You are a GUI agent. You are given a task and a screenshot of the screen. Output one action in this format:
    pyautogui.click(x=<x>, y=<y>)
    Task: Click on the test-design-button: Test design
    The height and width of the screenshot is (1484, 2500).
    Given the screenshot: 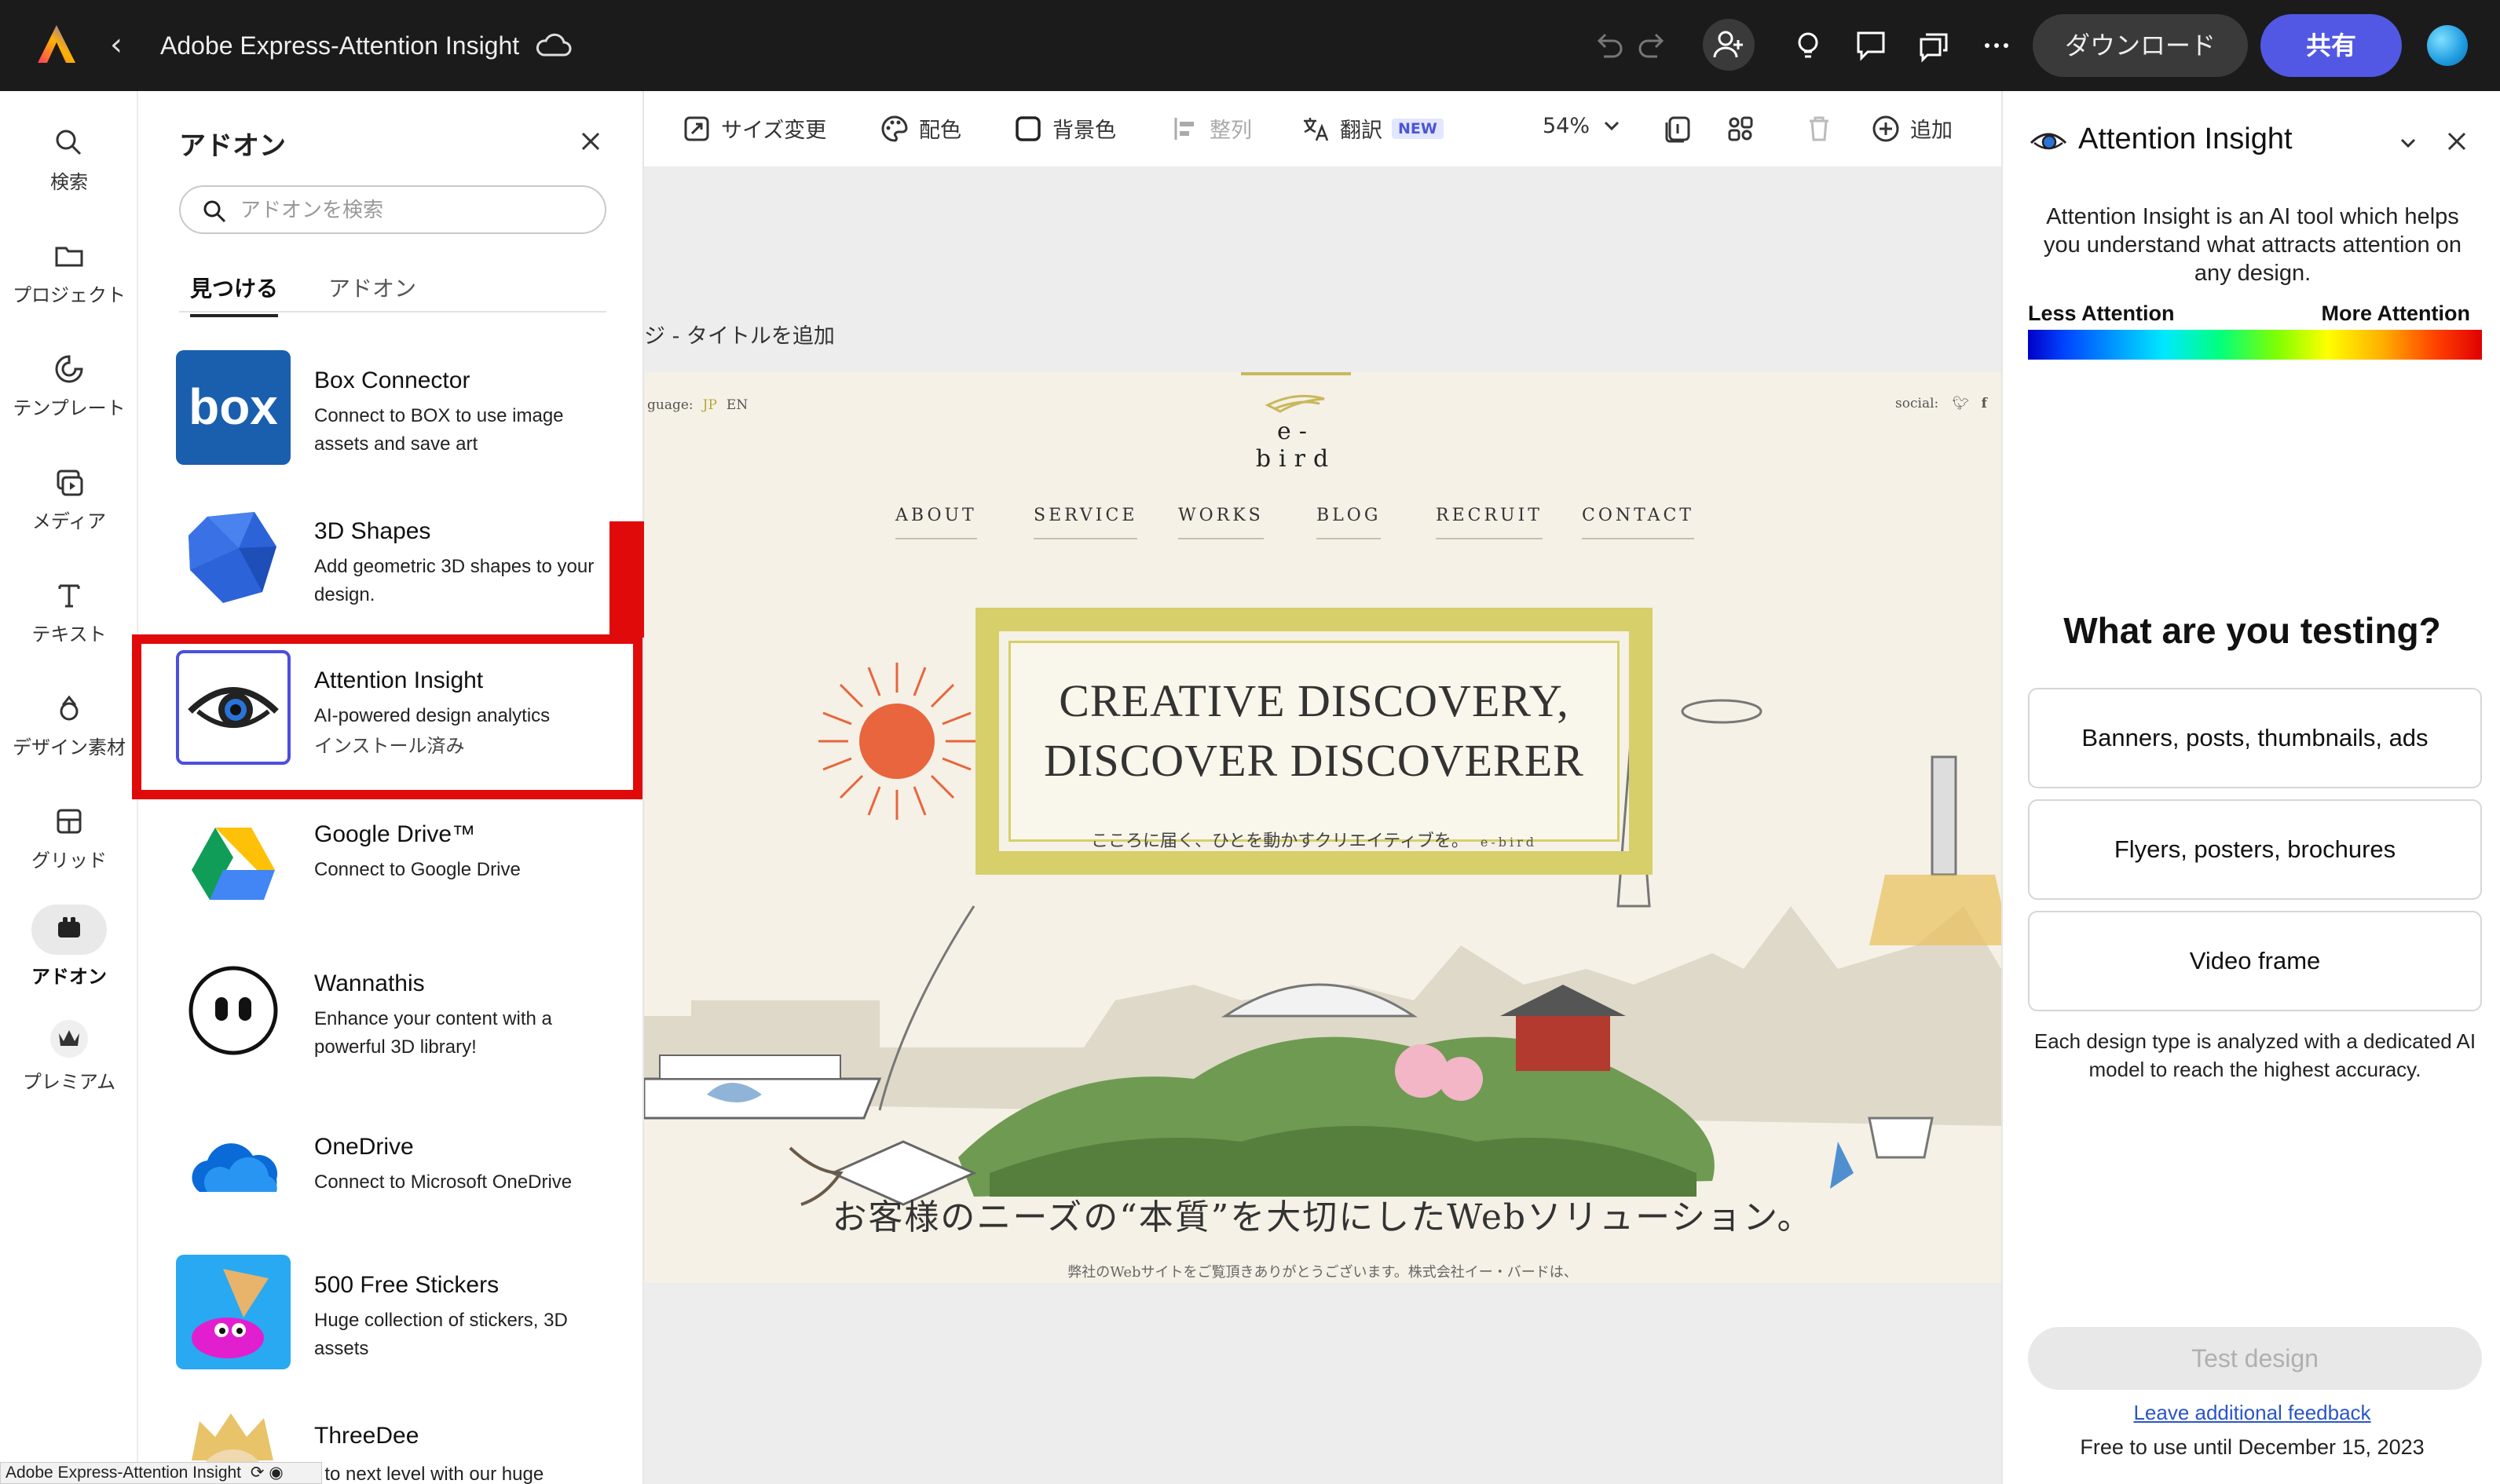 What is the action you would take?
    pyautogui.click(x=2255, y=1359)
    